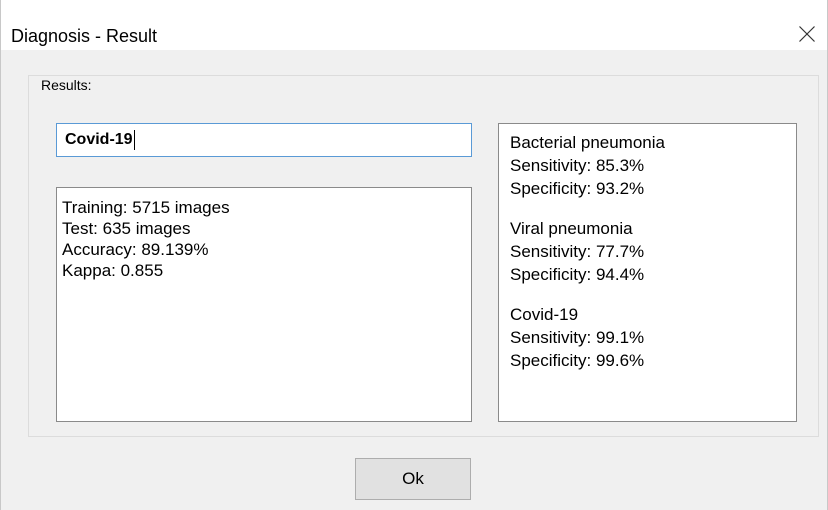 The height and width of the screenshot is (510, 828). What do you see at coordinates (113, 270) in the screenshot?
I see `info-line-kappa: Kappa: 0.855` at bounding box center [113, 270].